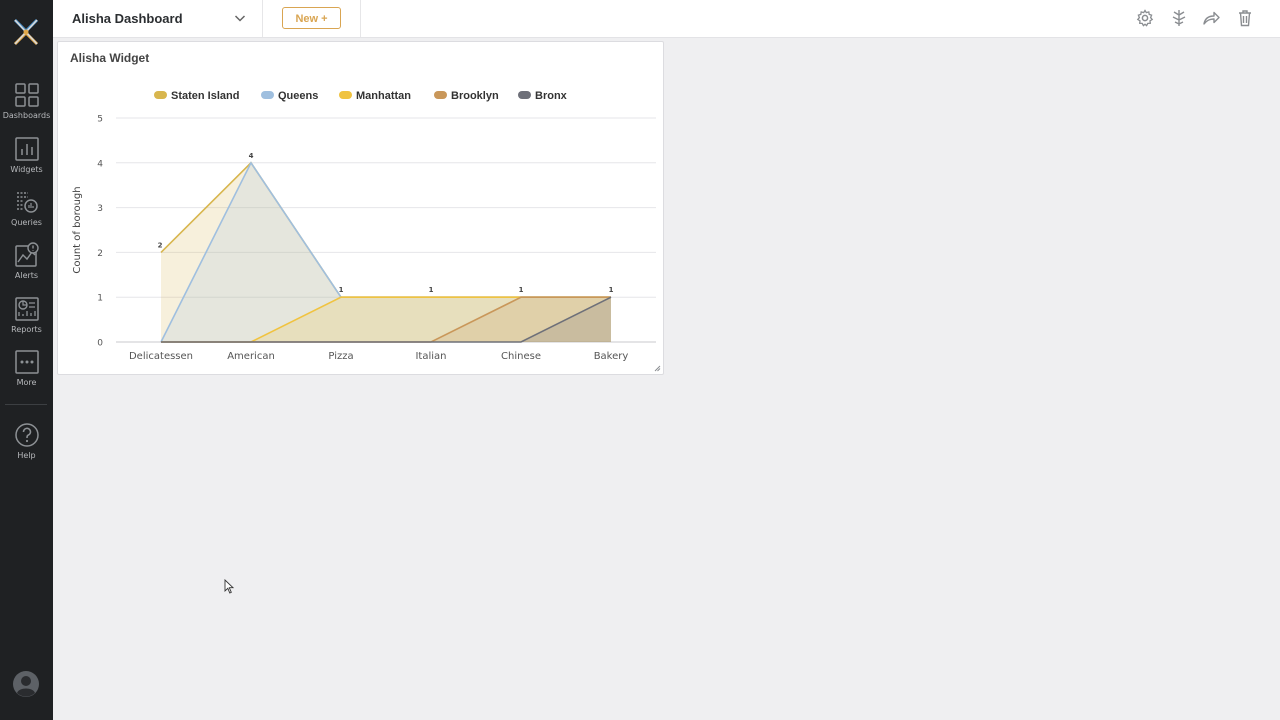  Describe the element at coordinates (26, 254) in the screenshot. I see `alerts-icon` at that location.